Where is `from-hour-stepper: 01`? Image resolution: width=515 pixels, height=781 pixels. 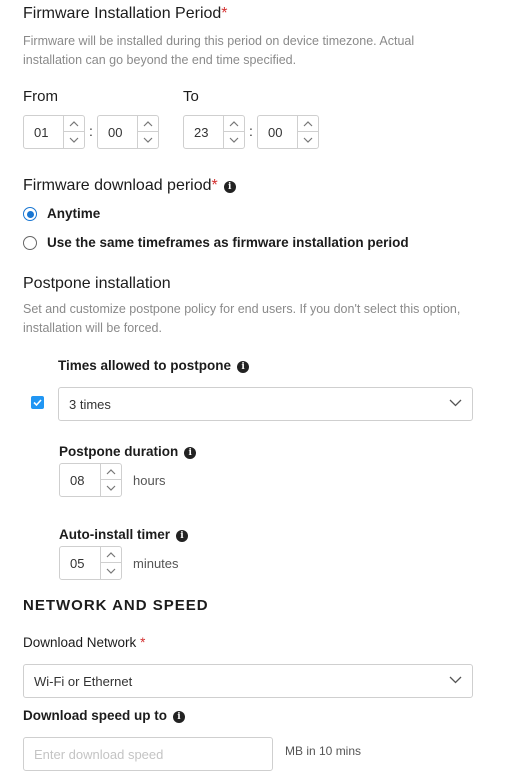 from-hour-stepper: 01 is located at coordinates (54, 132).